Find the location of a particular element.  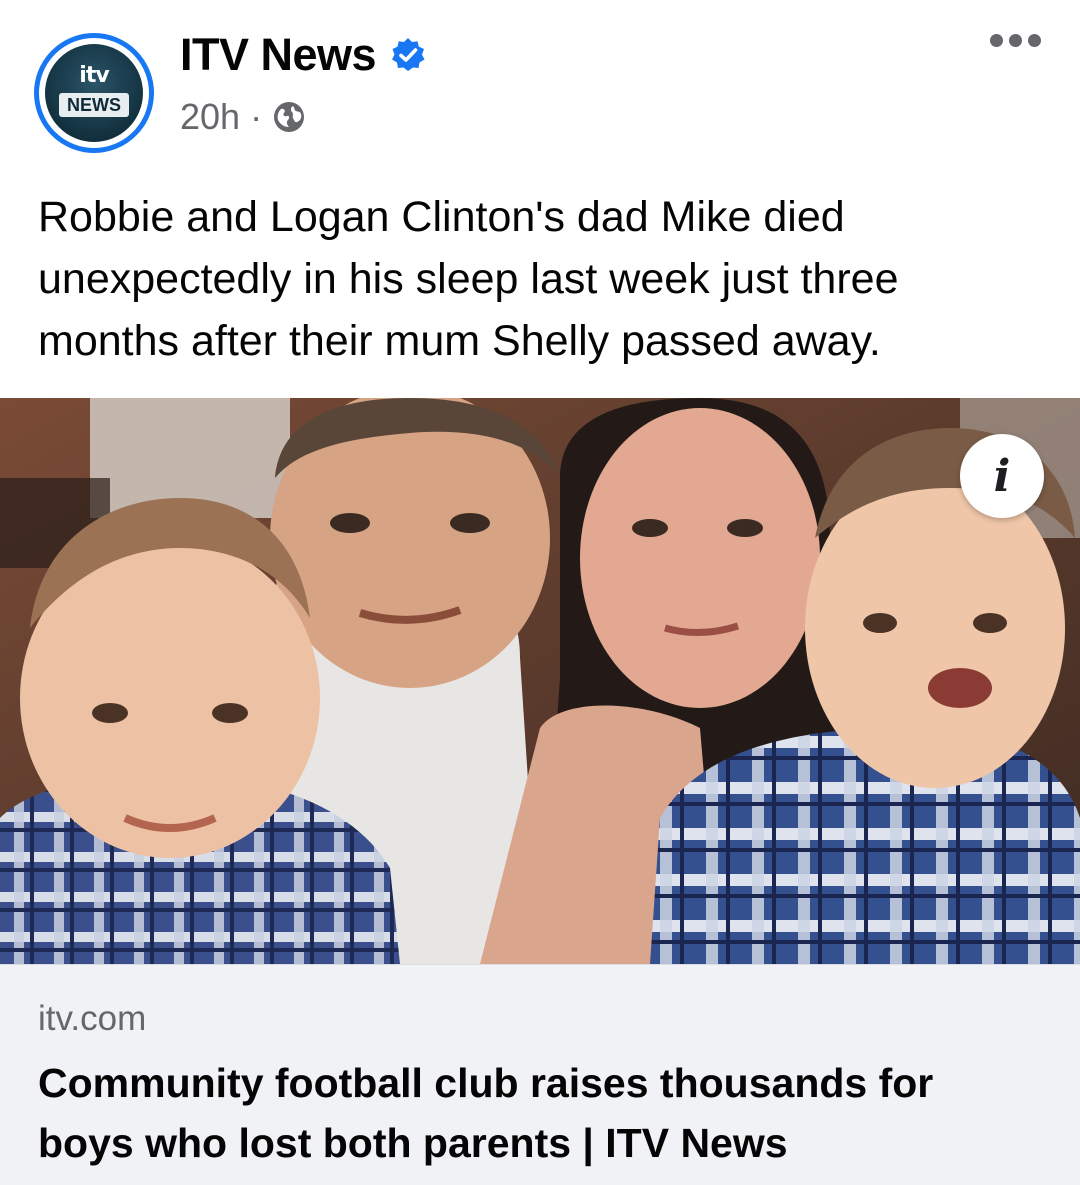

link-domain: itv.com is located at coordinates (92, 1018).